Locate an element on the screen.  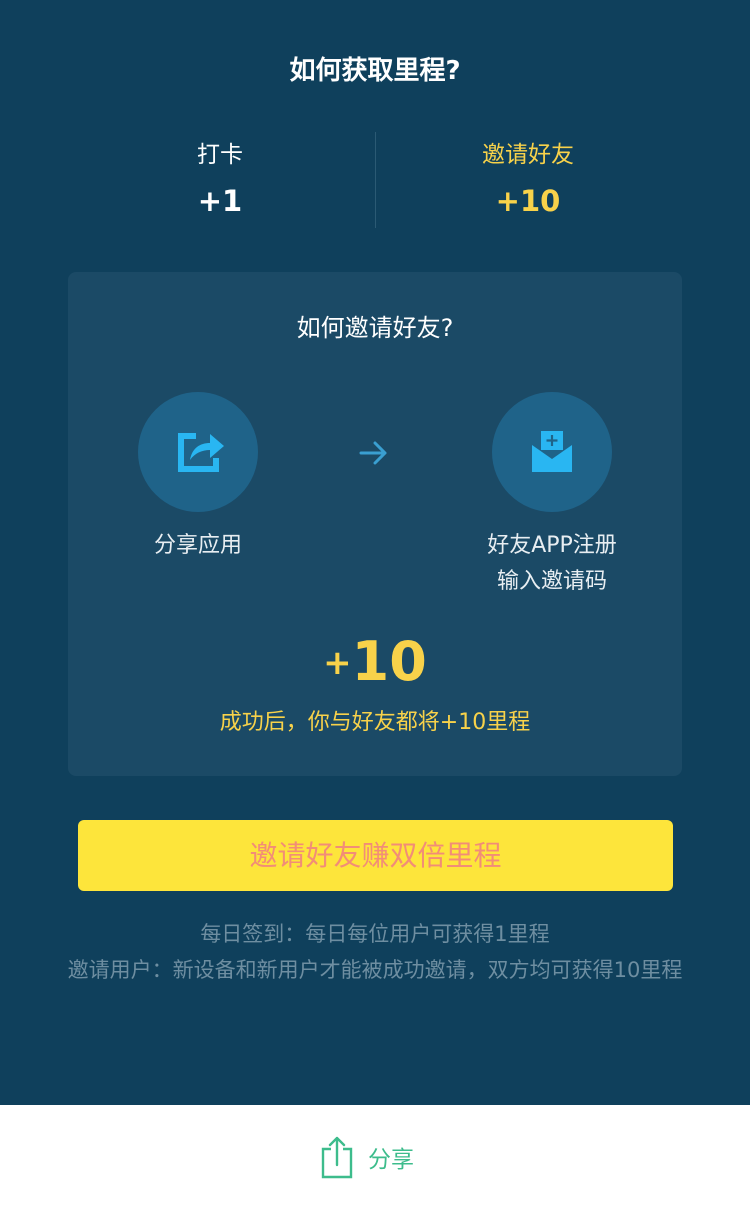
checkin-label: 打卡 is located at coordinates (220, 155).